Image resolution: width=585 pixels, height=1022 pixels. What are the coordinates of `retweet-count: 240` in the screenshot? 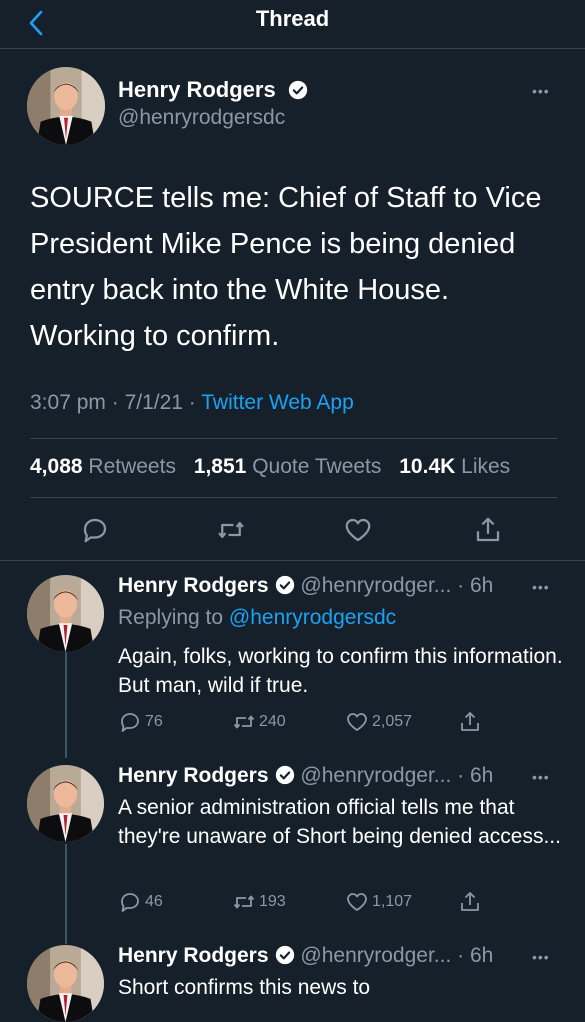 It's located at (272, 721).